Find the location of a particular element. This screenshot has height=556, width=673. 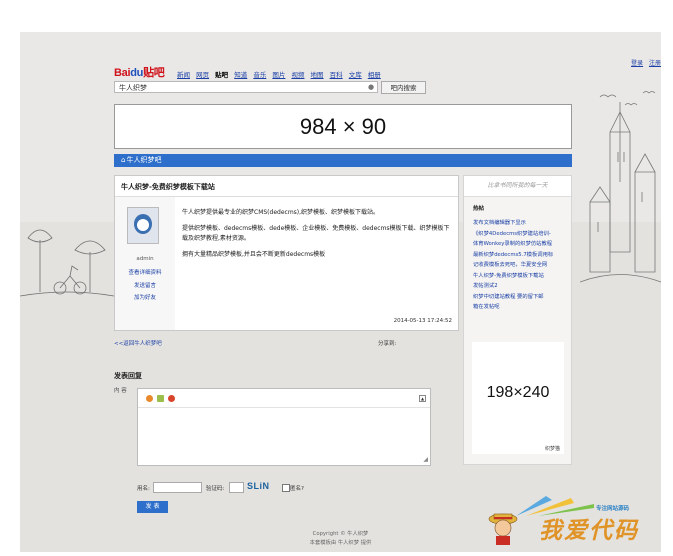

anonymous-checkbox is located at coordinates (286, 488).